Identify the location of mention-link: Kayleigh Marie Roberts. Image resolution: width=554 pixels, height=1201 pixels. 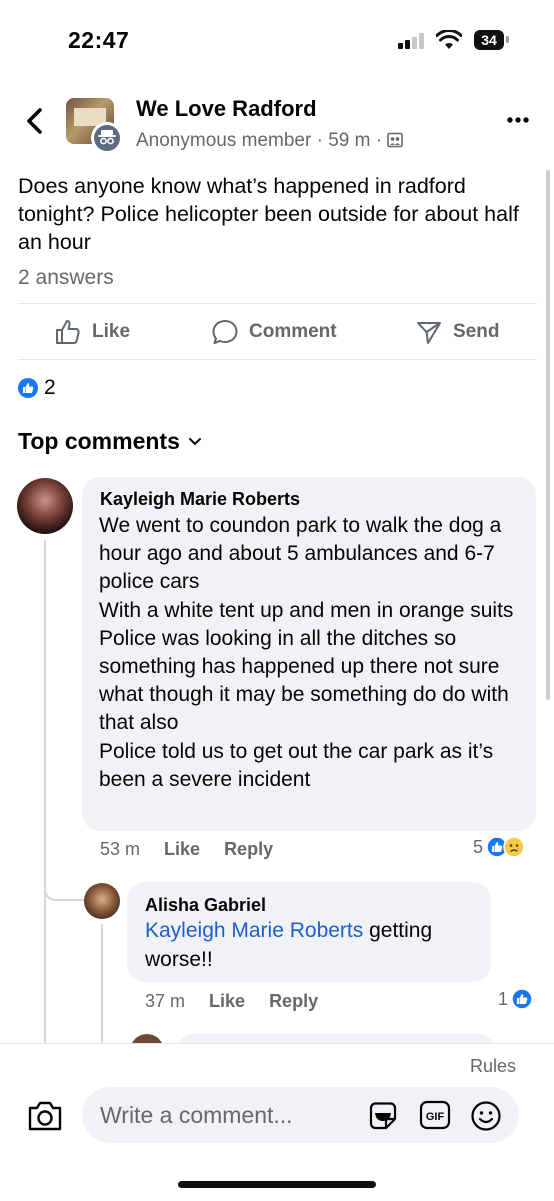
(254, 930).